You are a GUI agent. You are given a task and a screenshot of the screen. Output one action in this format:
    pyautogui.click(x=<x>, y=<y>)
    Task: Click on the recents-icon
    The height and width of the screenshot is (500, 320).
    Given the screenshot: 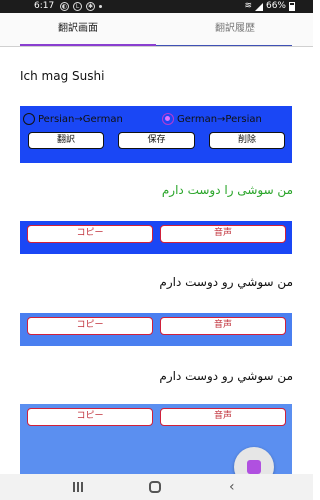 What is the action you would take?
    pyautogui.click(x=79, y=487)
    